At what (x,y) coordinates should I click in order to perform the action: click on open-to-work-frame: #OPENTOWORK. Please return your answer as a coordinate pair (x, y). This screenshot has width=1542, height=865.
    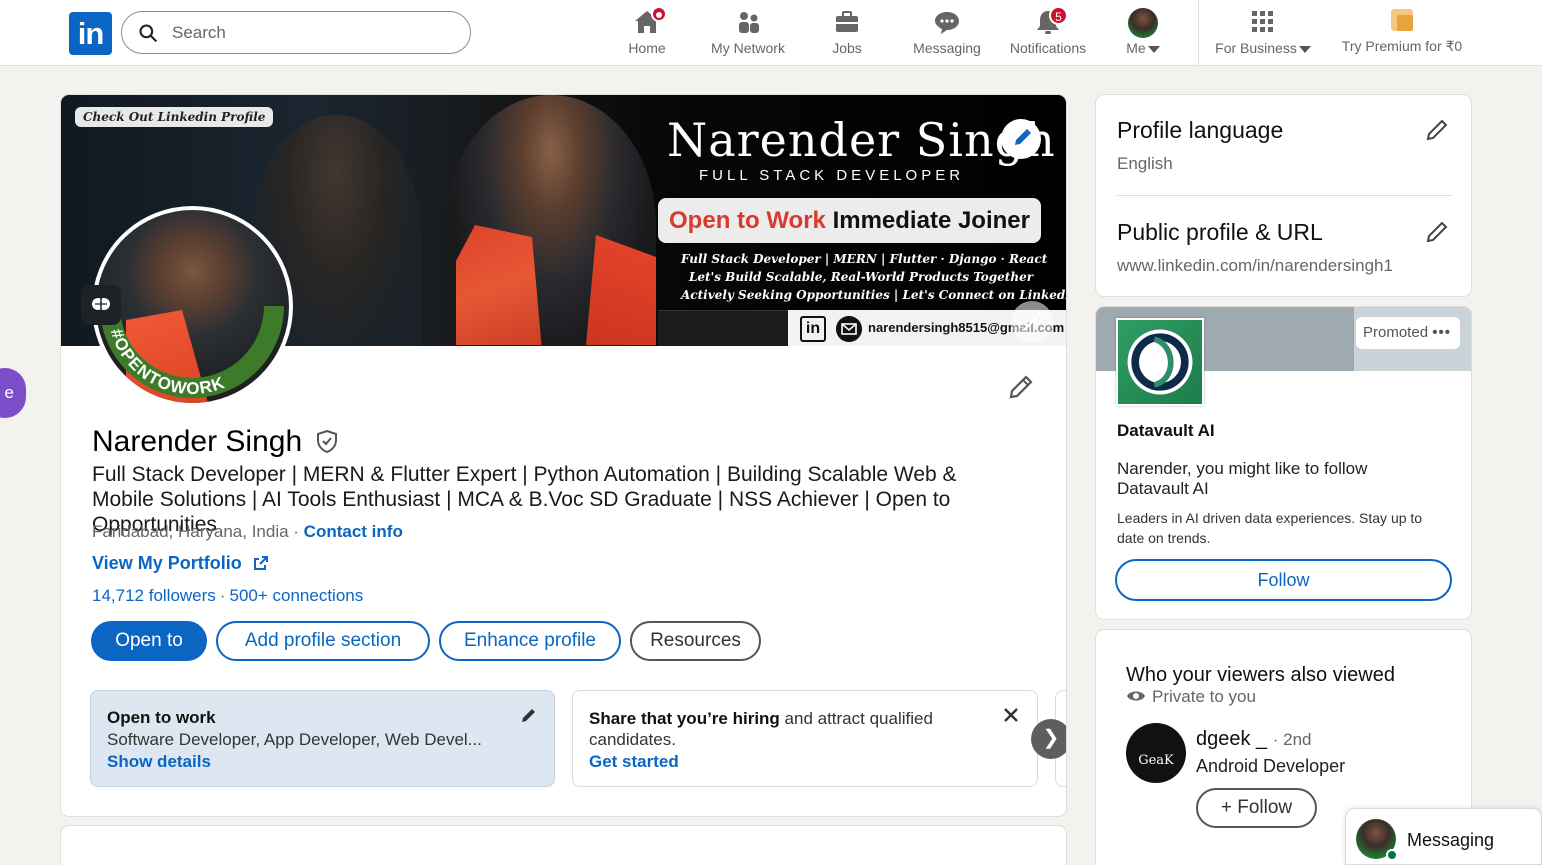
    Looking at the image, I should click on (192, 352).